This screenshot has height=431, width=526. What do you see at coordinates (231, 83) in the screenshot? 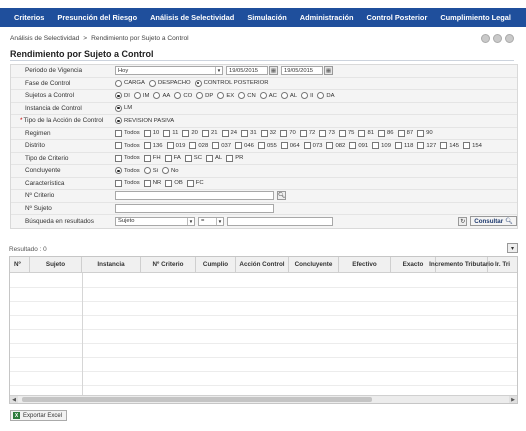
I see `fase-option: CONTROL POSTERIOR` at bounding box center [231, 83].